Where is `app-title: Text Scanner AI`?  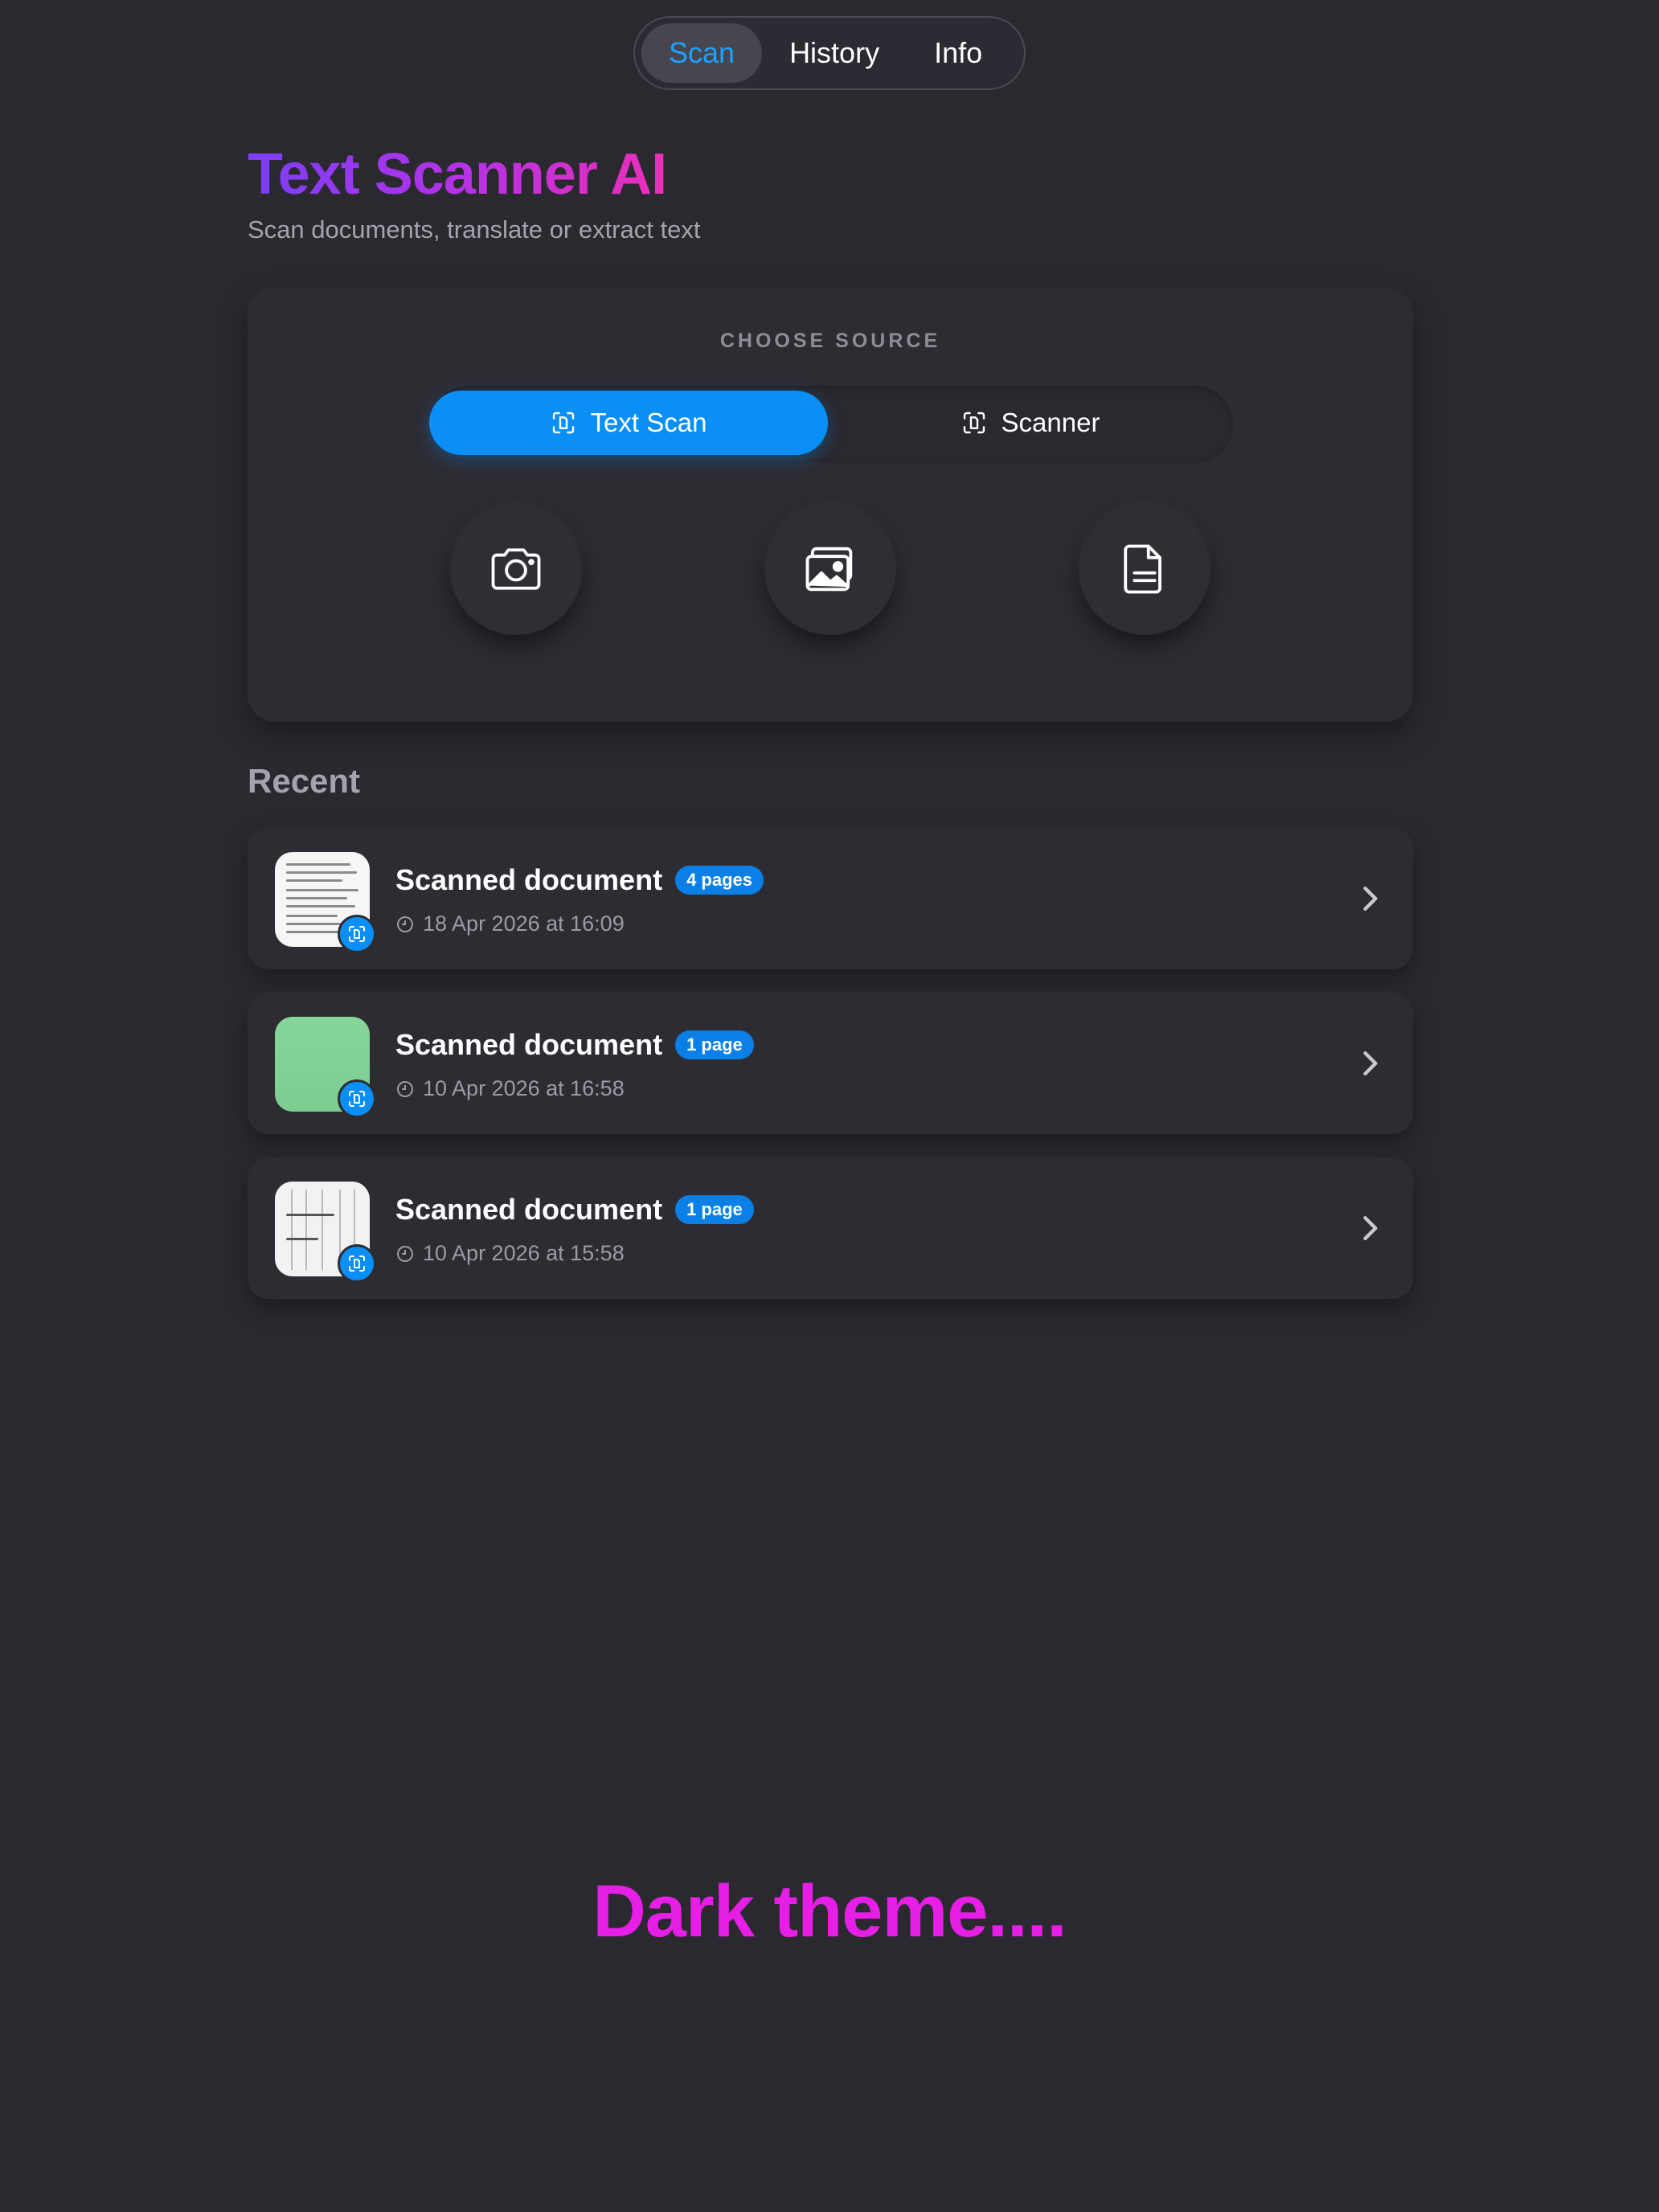 app-title: Text Scanner AI is located at coordinates (457, 174).